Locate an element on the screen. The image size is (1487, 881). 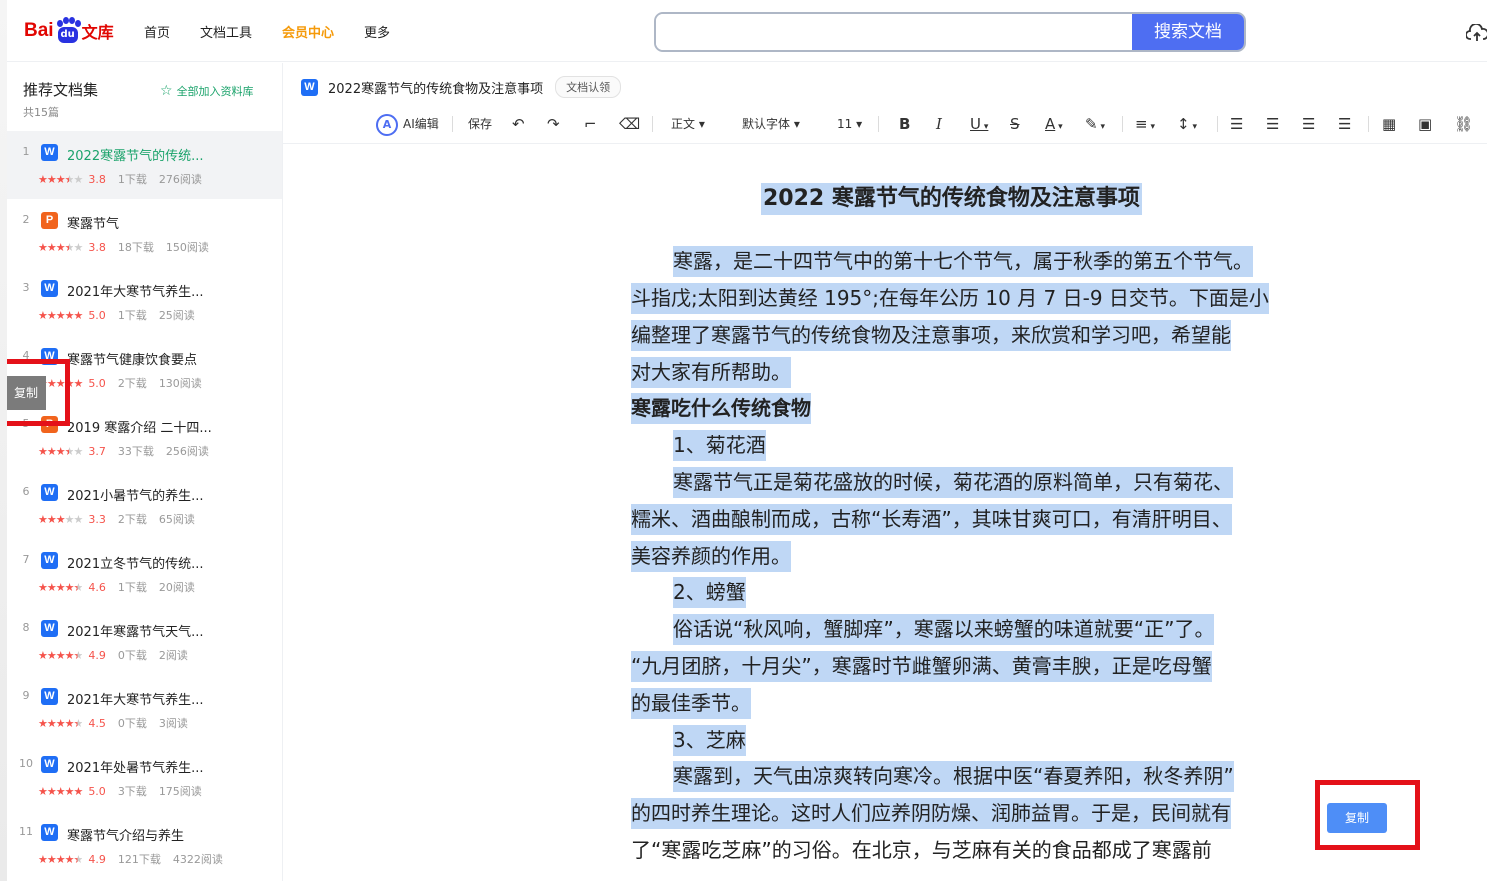
bold-icon: B is located at coordinates (904, 124).